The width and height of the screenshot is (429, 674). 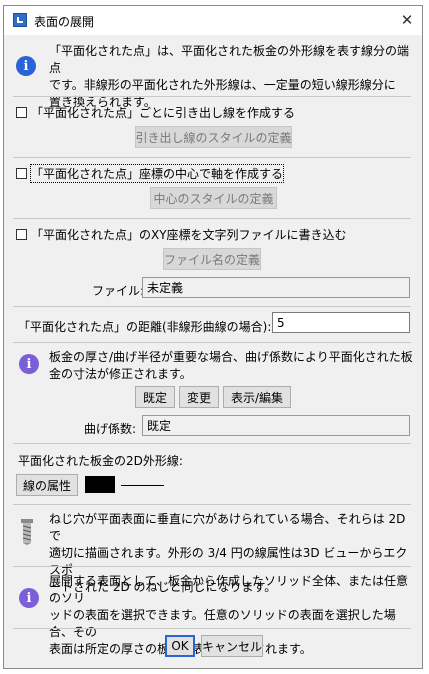 I want to click on outline-color-swatch, so click(x=100, y=484).